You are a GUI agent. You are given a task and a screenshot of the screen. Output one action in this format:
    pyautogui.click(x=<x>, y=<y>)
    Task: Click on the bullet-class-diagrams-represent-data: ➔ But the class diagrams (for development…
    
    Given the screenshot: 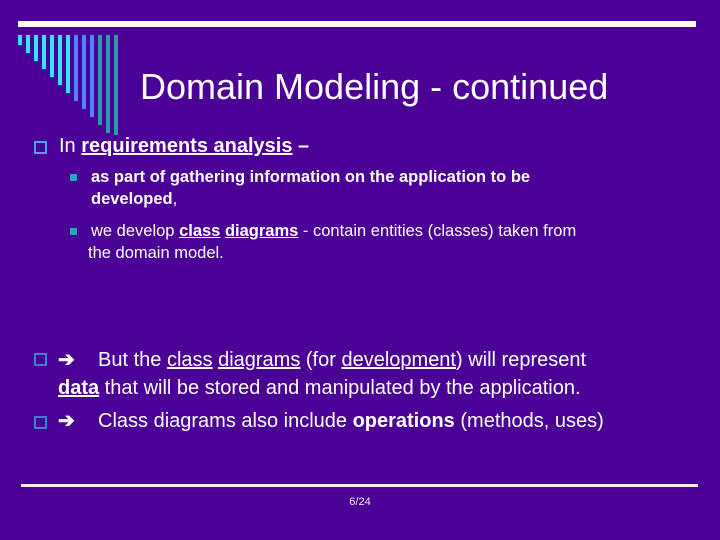 What is the action you would take?
    pyautogui.click(x=322, y=374)
    